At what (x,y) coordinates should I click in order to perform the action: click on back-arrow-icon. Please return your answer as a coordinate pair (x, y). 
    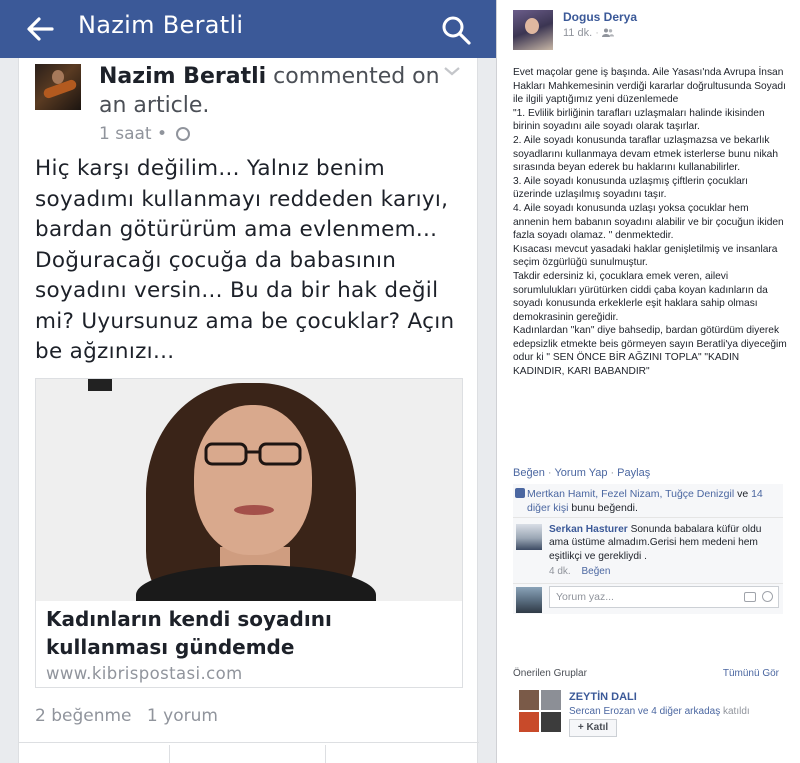
    Looking at the image, I should click on (40, 29).